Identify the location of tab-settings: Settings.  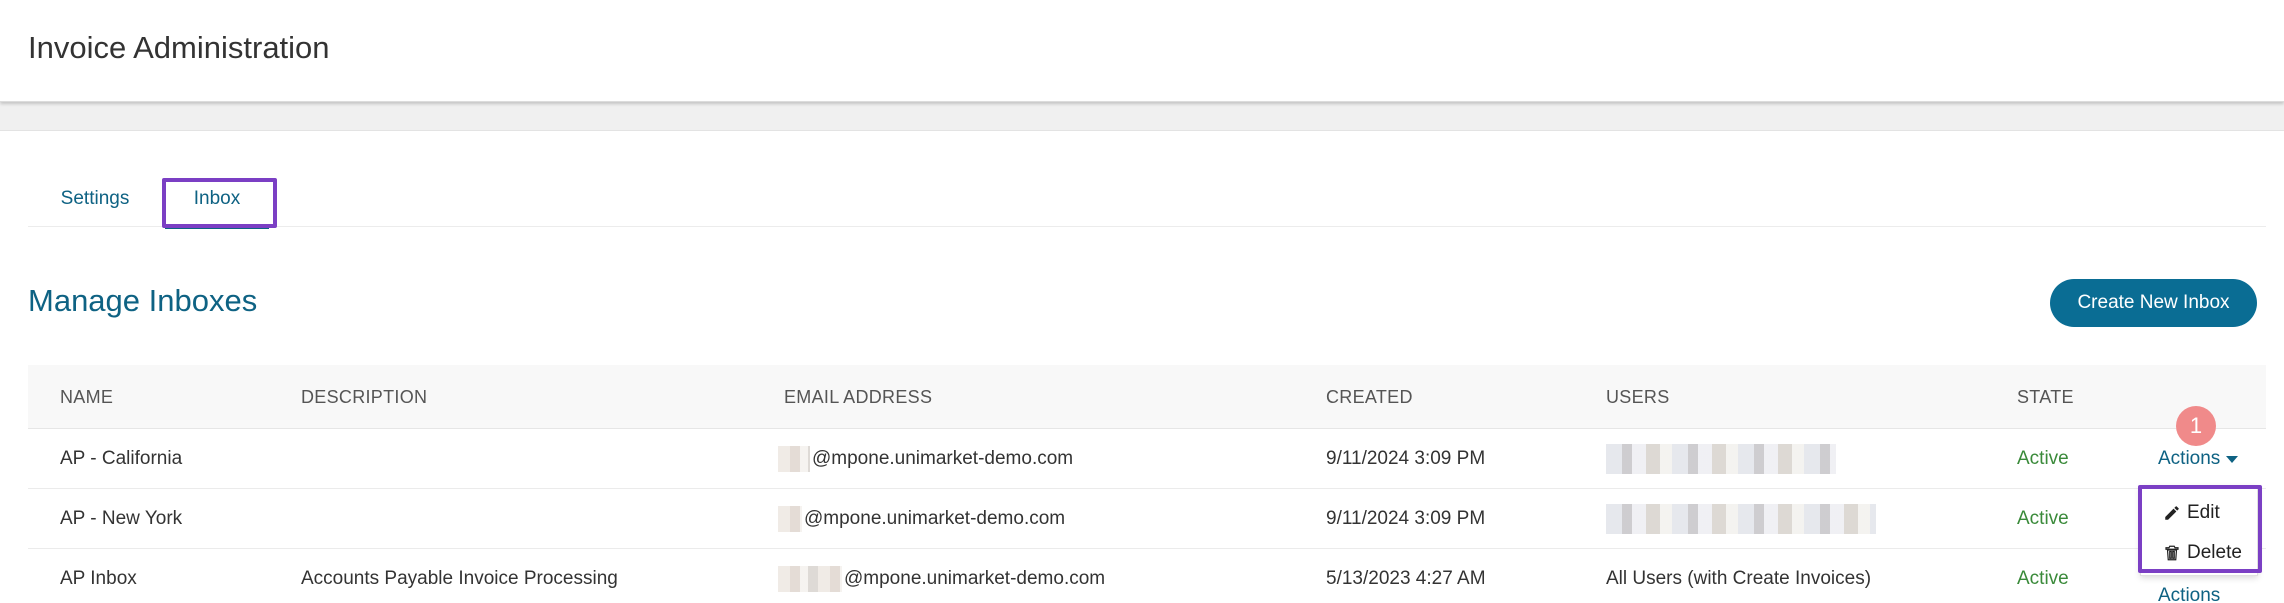
(95, 199).